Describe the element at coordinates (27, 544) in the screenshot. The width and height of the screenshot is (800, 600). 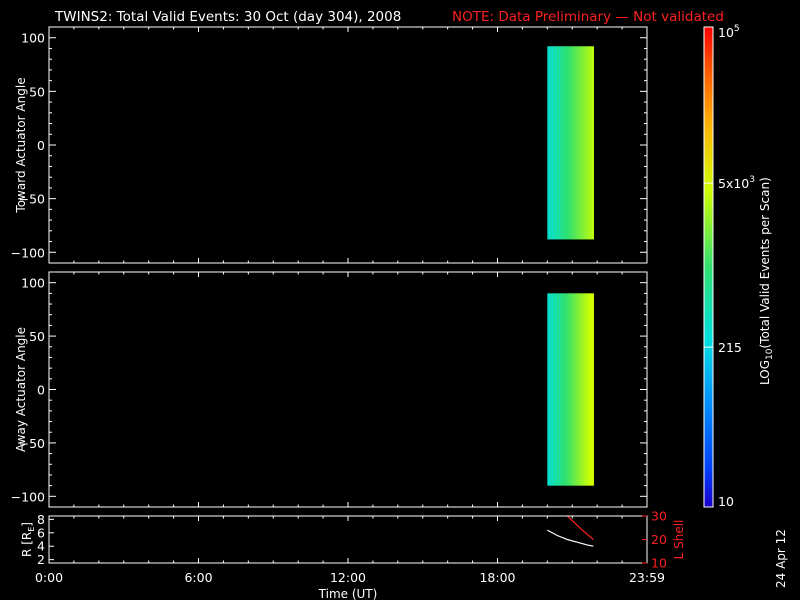
I see `y-axis-label-main: R [R` at that location.